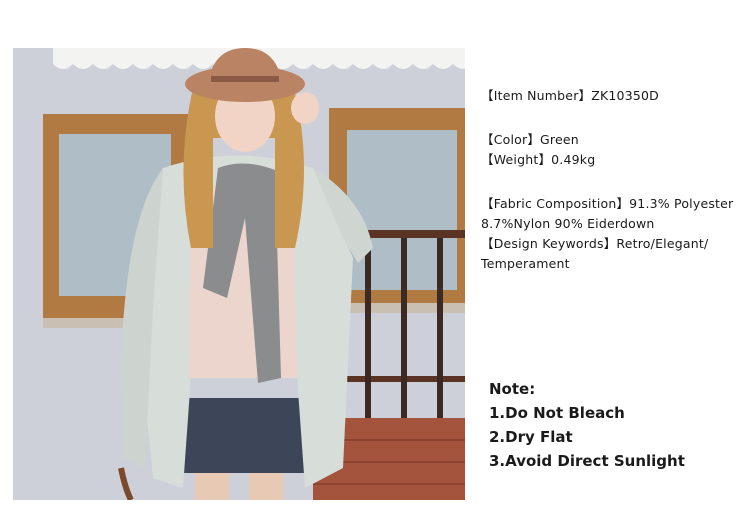  I want to click on design-keywords-line1: 【Design Keywords】Retro/Elegant/, so click(595, 243).